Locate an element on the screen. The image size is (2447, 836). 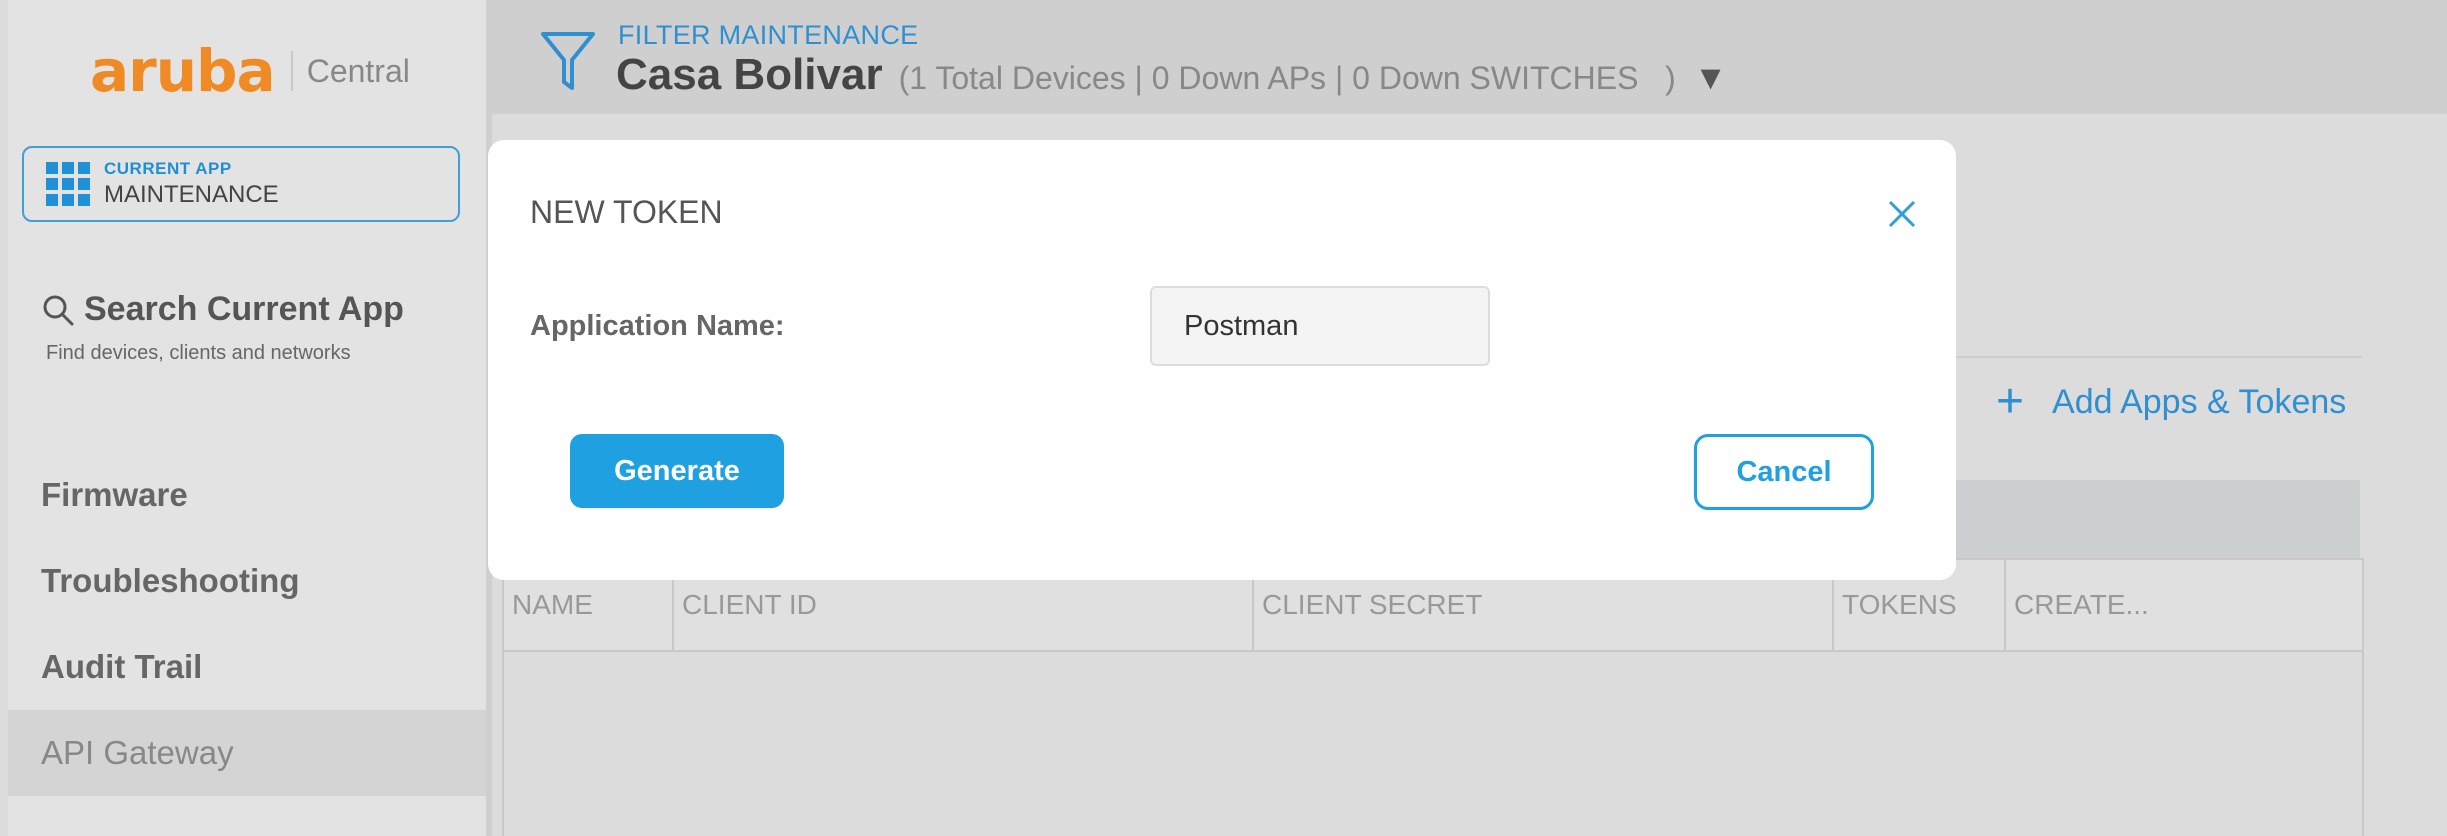
add-apps-tokens-label: Add Apps & Tokens is located at coordinates (2199, 401).